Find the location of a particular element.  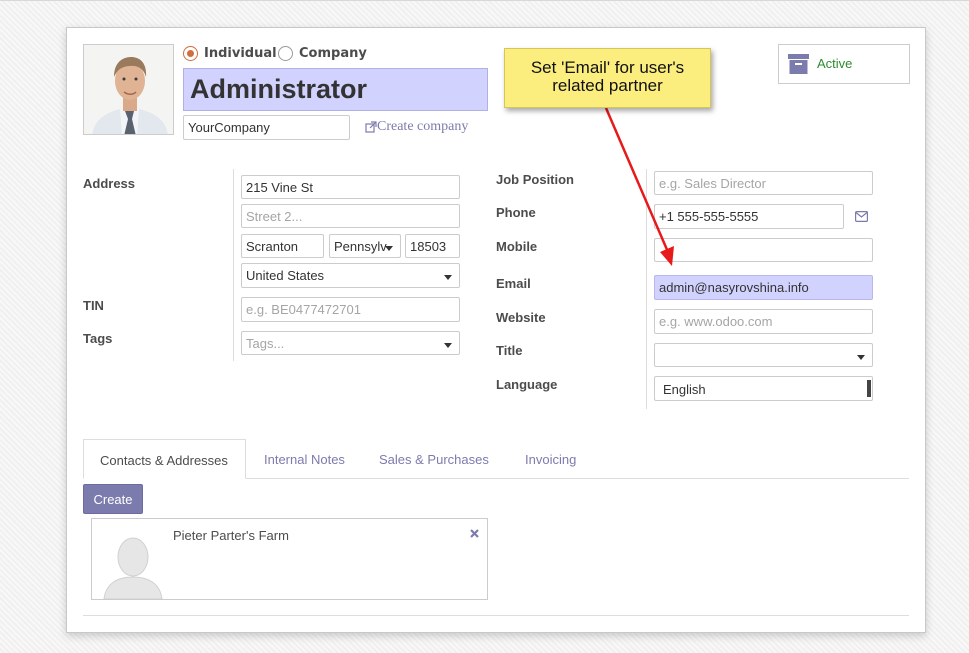

annotation-arrow is located at coordinates (639, 186).